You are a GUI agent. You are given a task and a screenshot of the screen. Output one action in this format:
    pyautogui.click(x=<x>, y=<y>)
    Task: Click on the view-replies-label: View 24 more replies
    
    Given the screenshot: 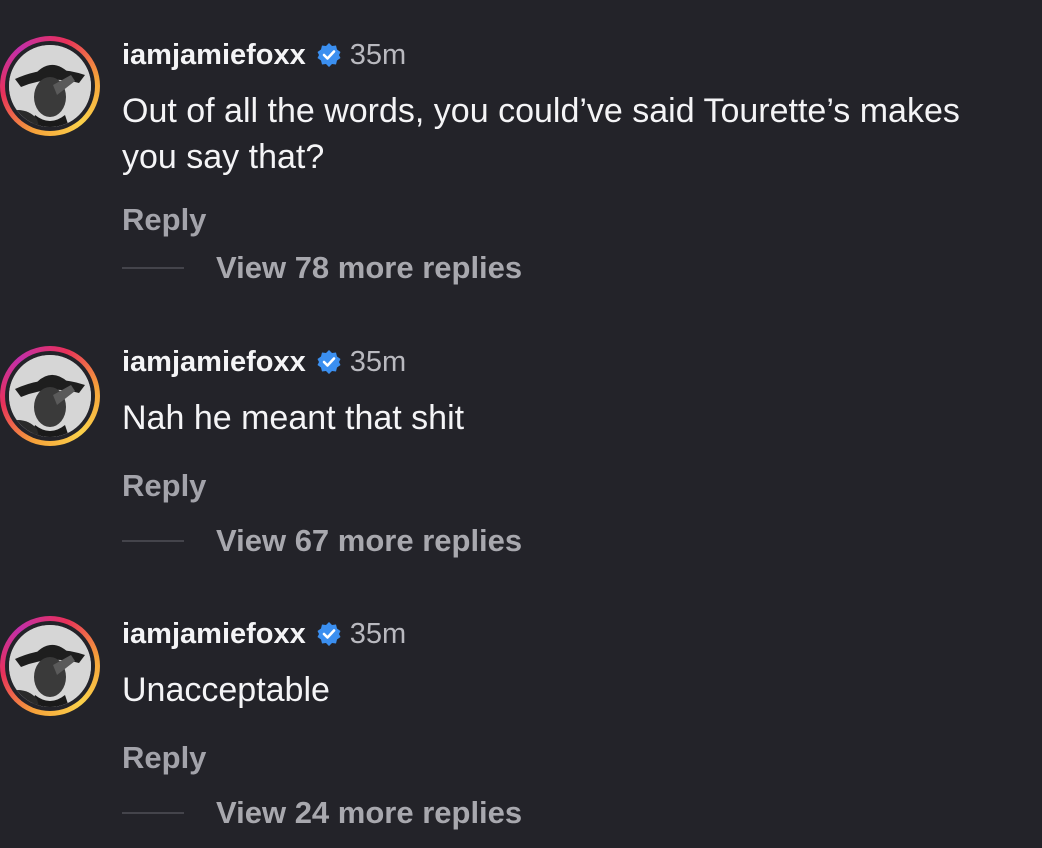 What is the action you would take?
    pyautogui.click(x=369, y=812)
    